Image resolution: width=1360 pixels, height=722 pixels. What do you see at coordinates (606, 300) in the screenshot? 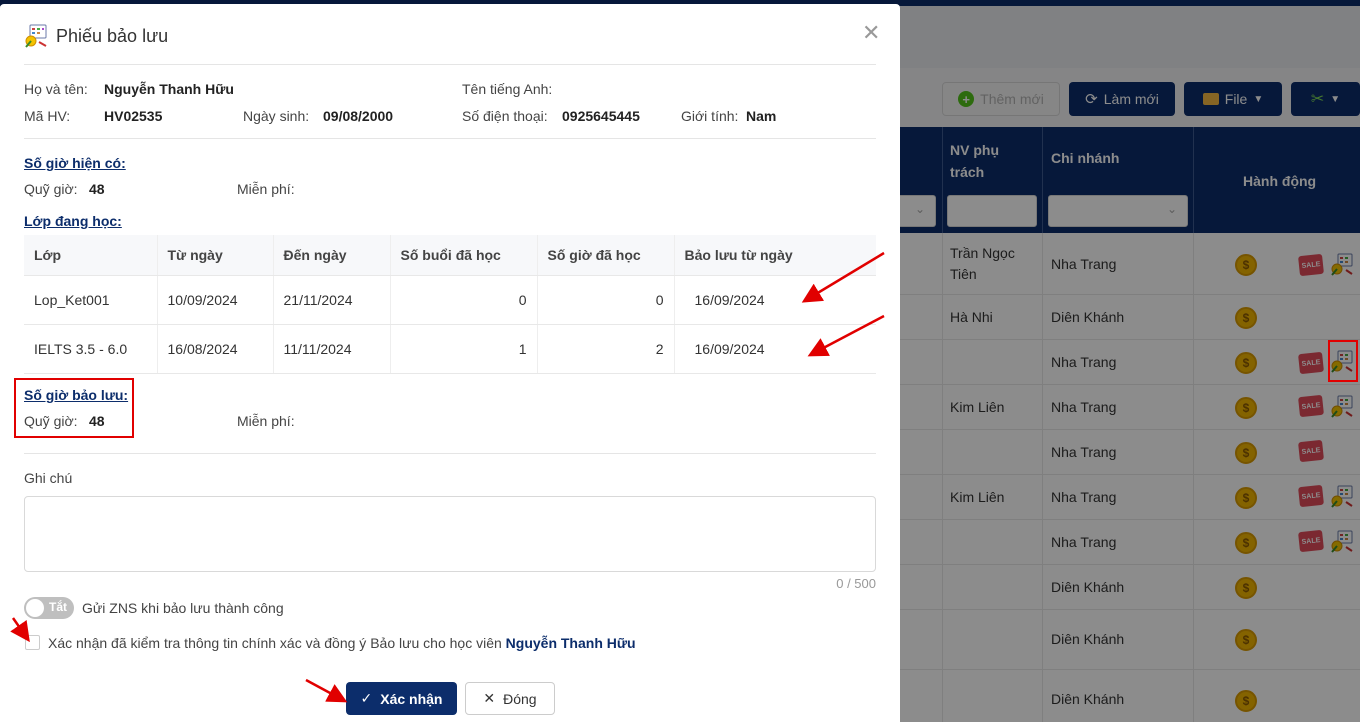
I see `hours-count: 0` at bounding box center [606, 300].